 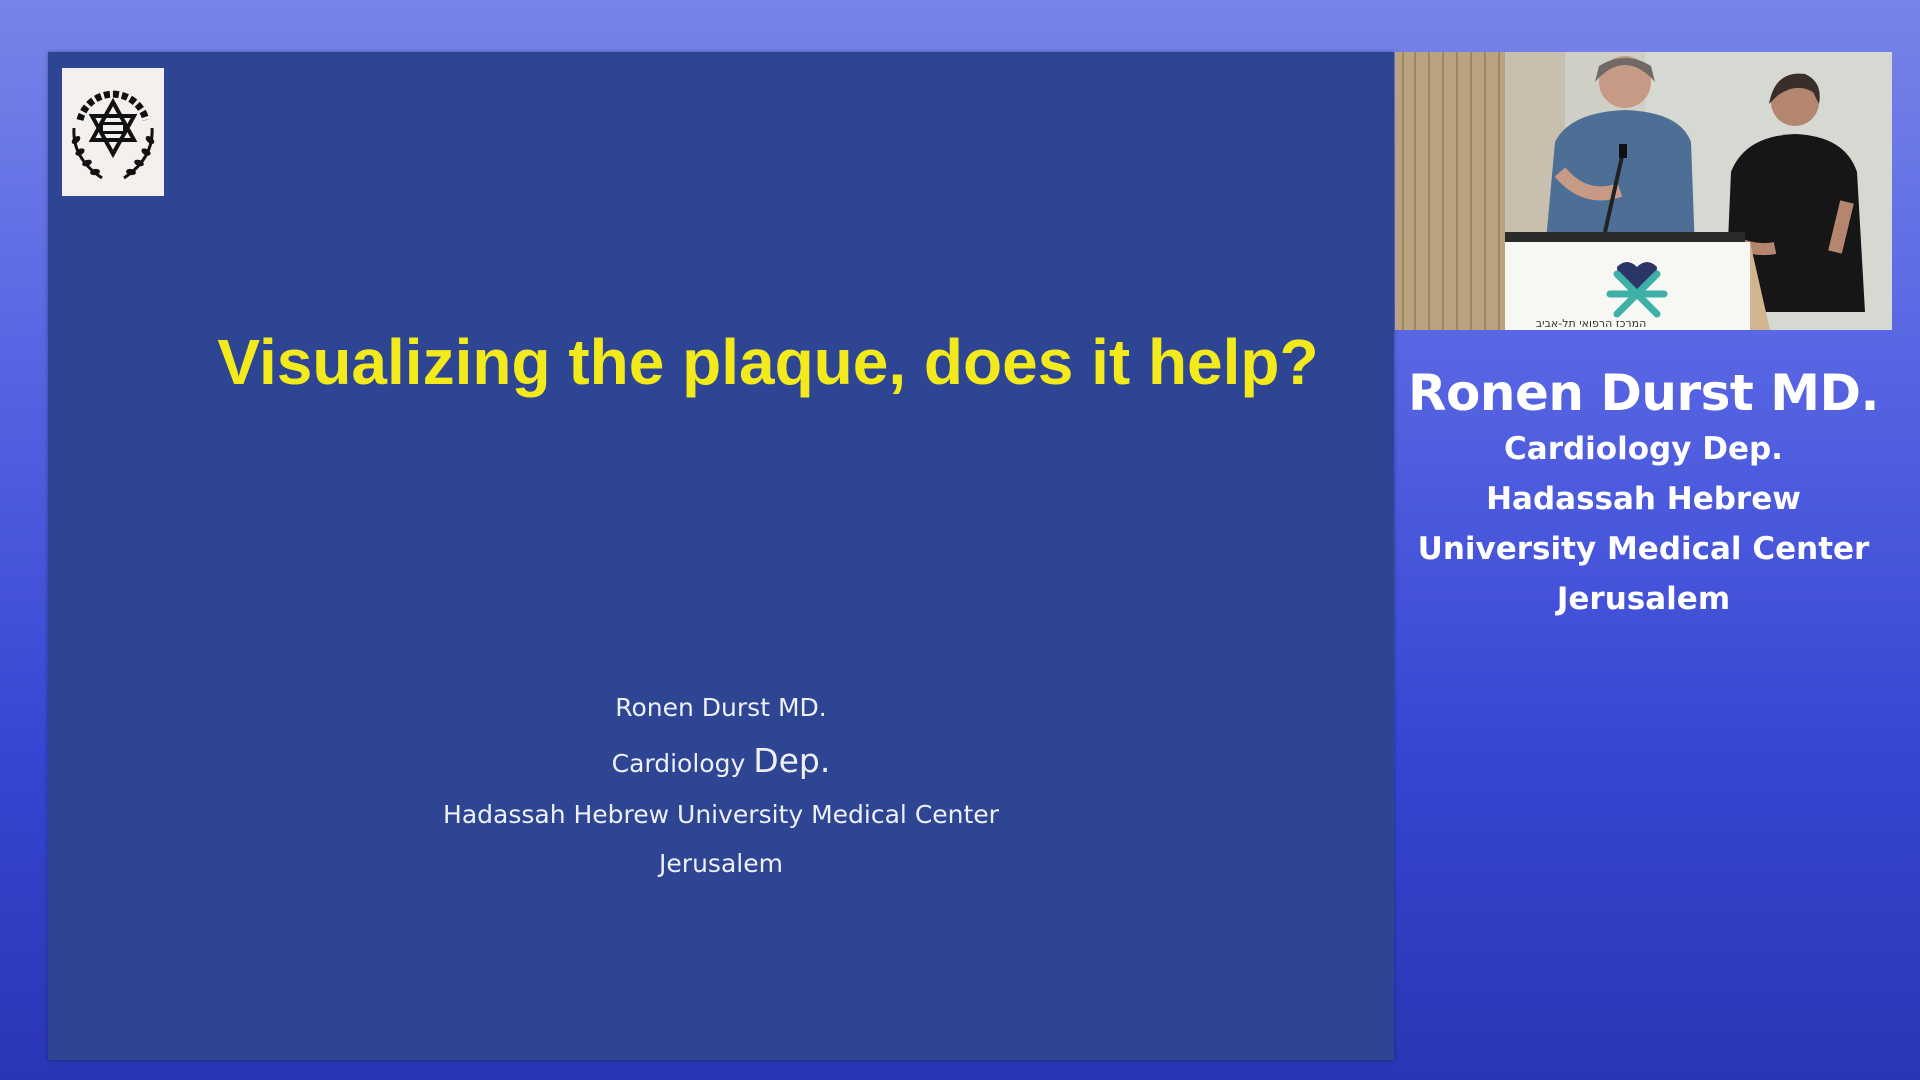 I want to click on podium-sign-text: המרכז הרפואי תל-אביב, so click(x=1591, y=323).